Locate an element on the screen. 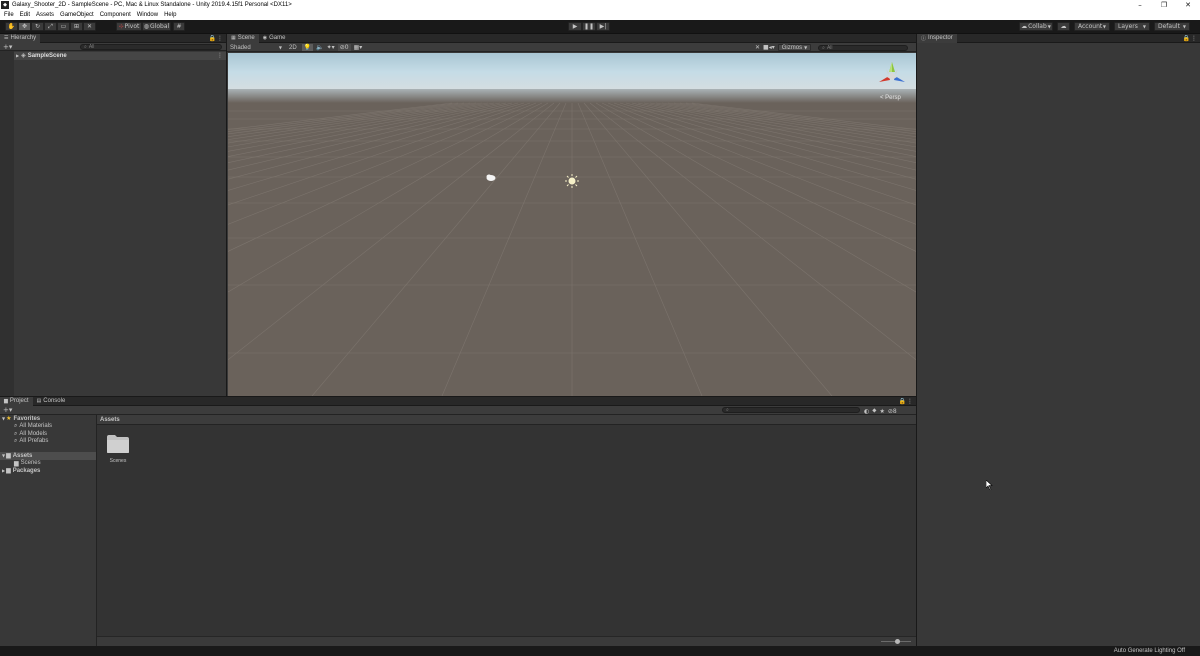  cloud-services-icon: ☁ is located at coordinates (1063, 26).